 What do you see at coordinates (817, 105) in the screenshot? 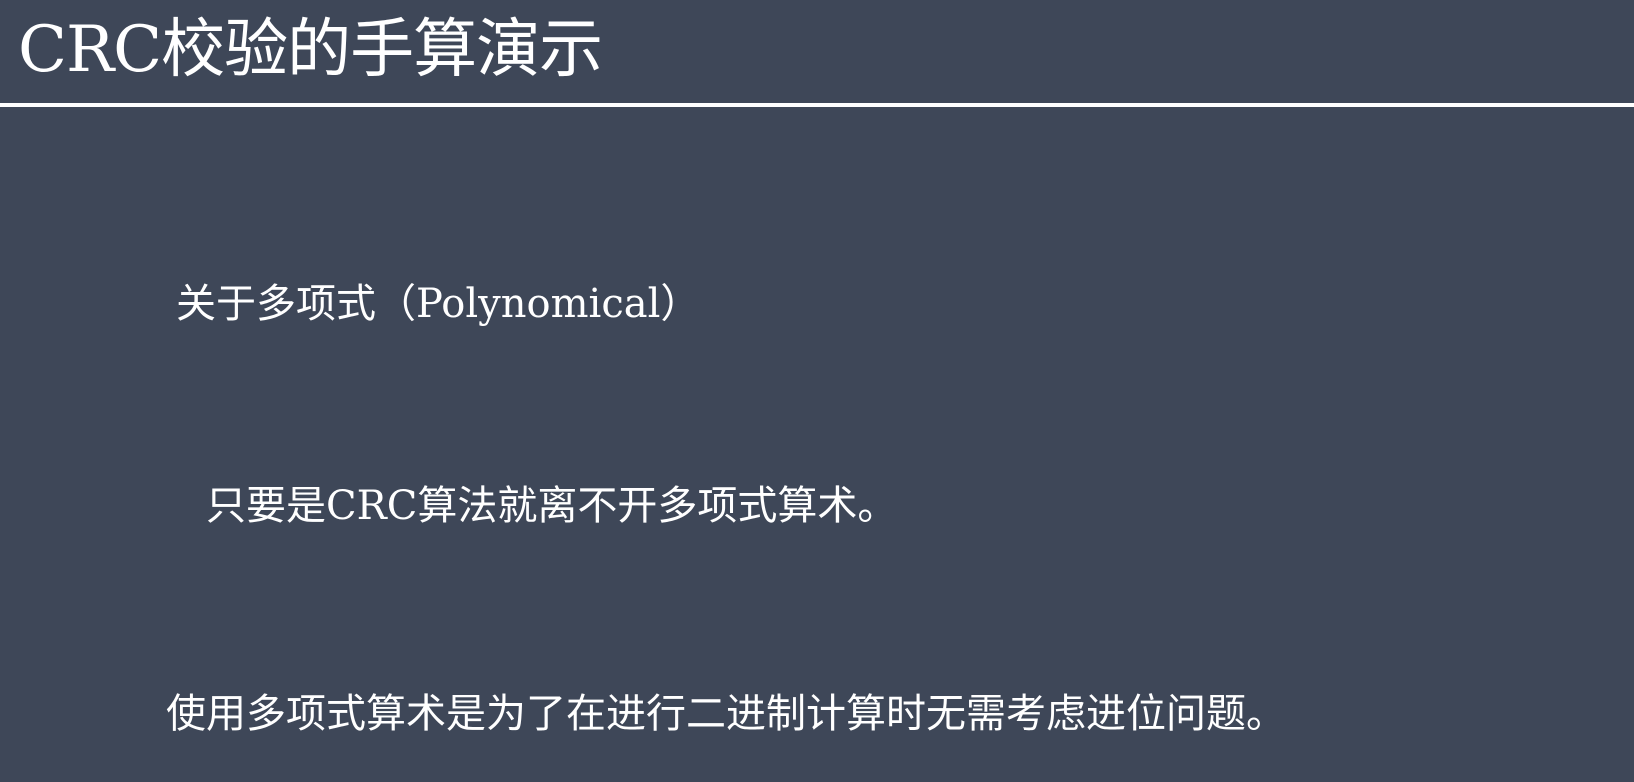
I see `title-divider` at bounding box center [817, 105].